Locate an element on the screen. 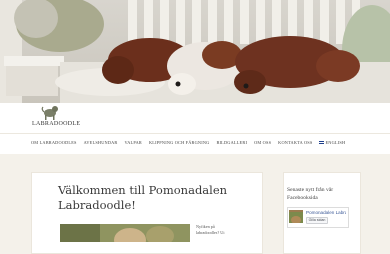  nav-item-english: ENGLISH is located at coordinates (332, 142).